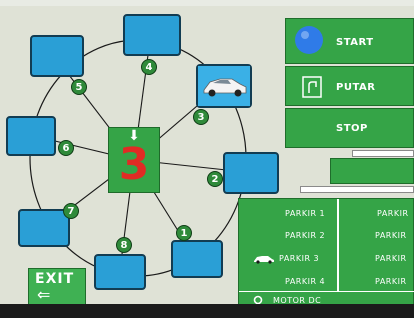  Describe the element at coordinates (299, 258) in the screenshot. I see `parkir-3-label: PARKIR 3` at that location.